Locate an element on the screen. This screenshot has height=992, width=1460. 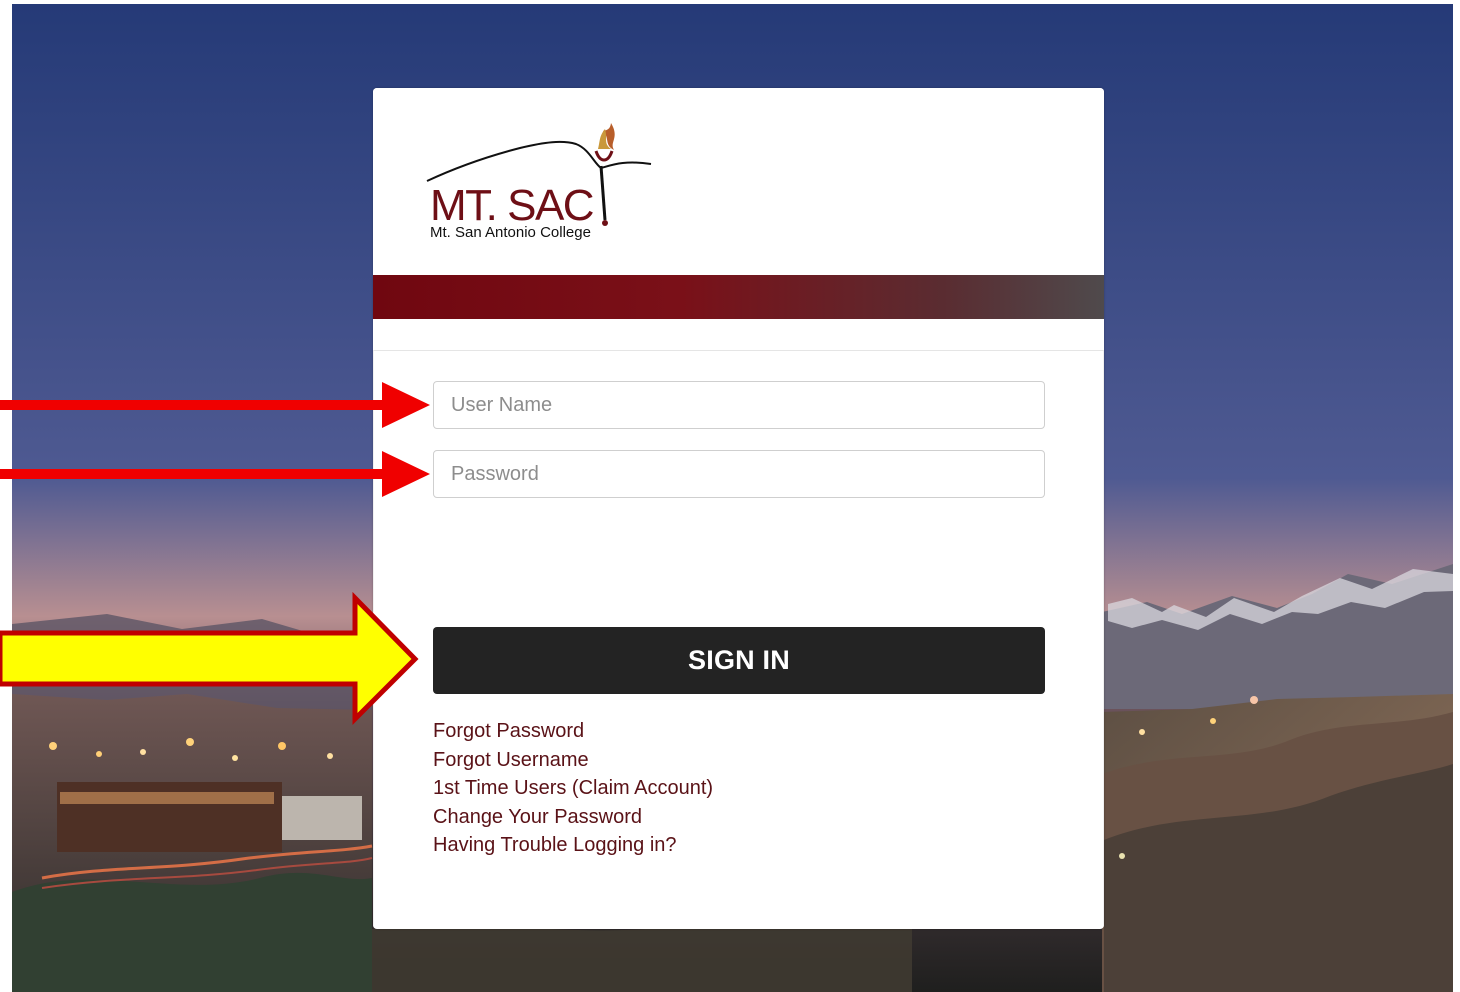
forgot-username-link: Forgot Username is located at coordinates (643, 760).